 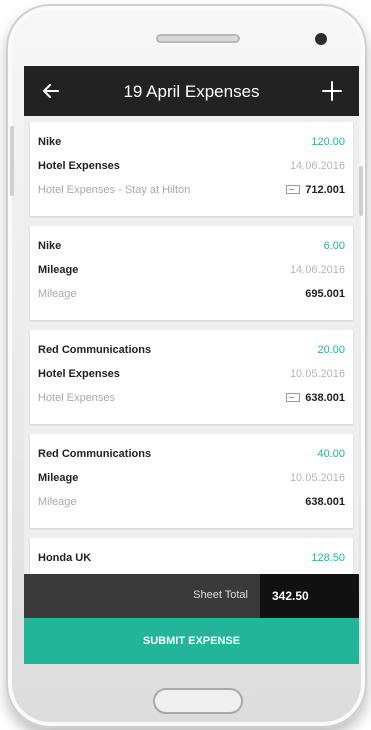 I want to click on expense-amount: 20.00, so click(x=331, y=350).